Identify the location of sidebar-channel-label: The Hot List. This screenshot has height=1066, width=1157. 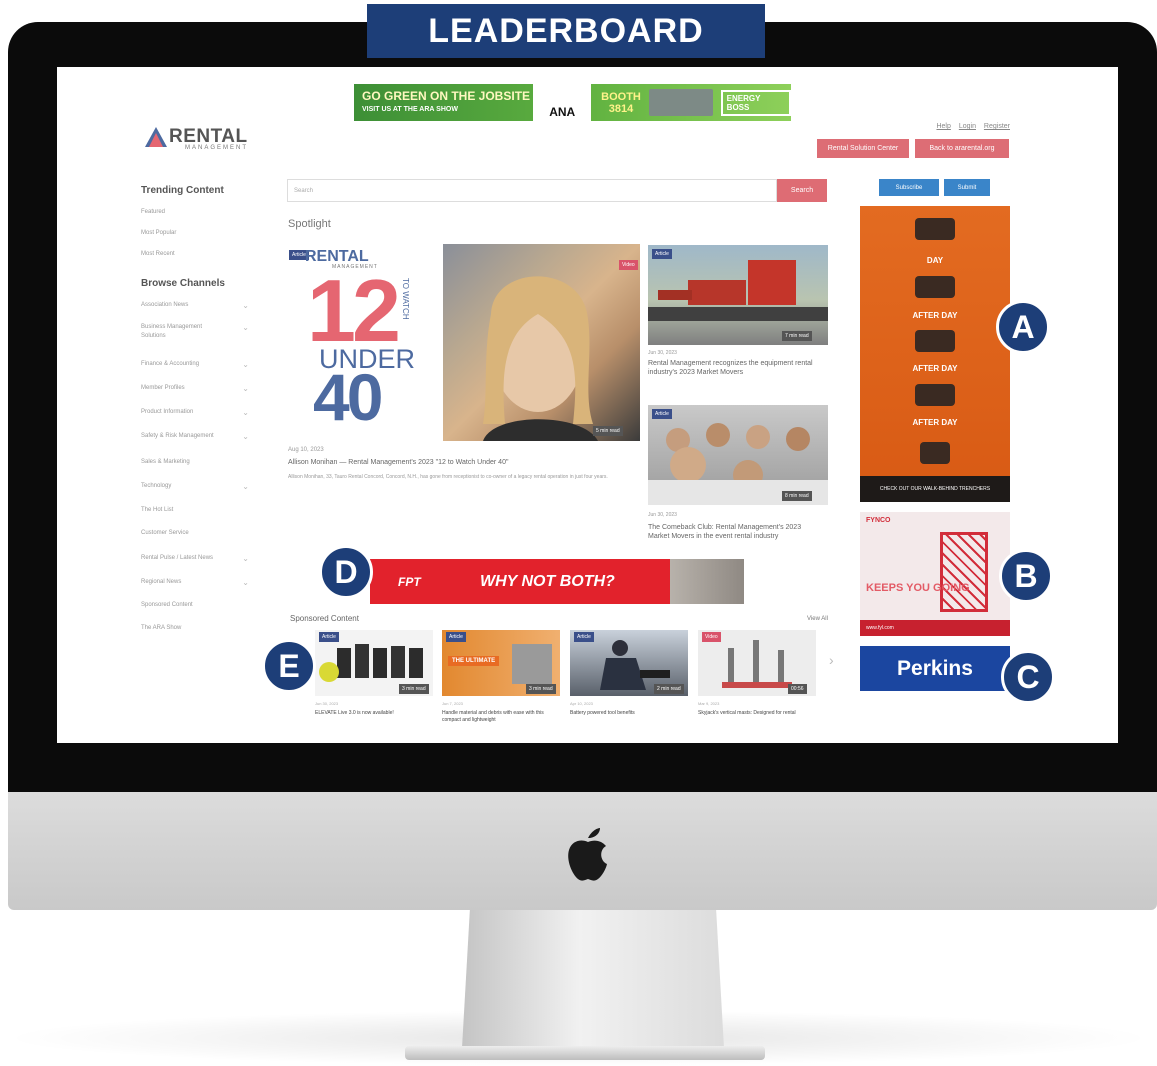
(157, 510).